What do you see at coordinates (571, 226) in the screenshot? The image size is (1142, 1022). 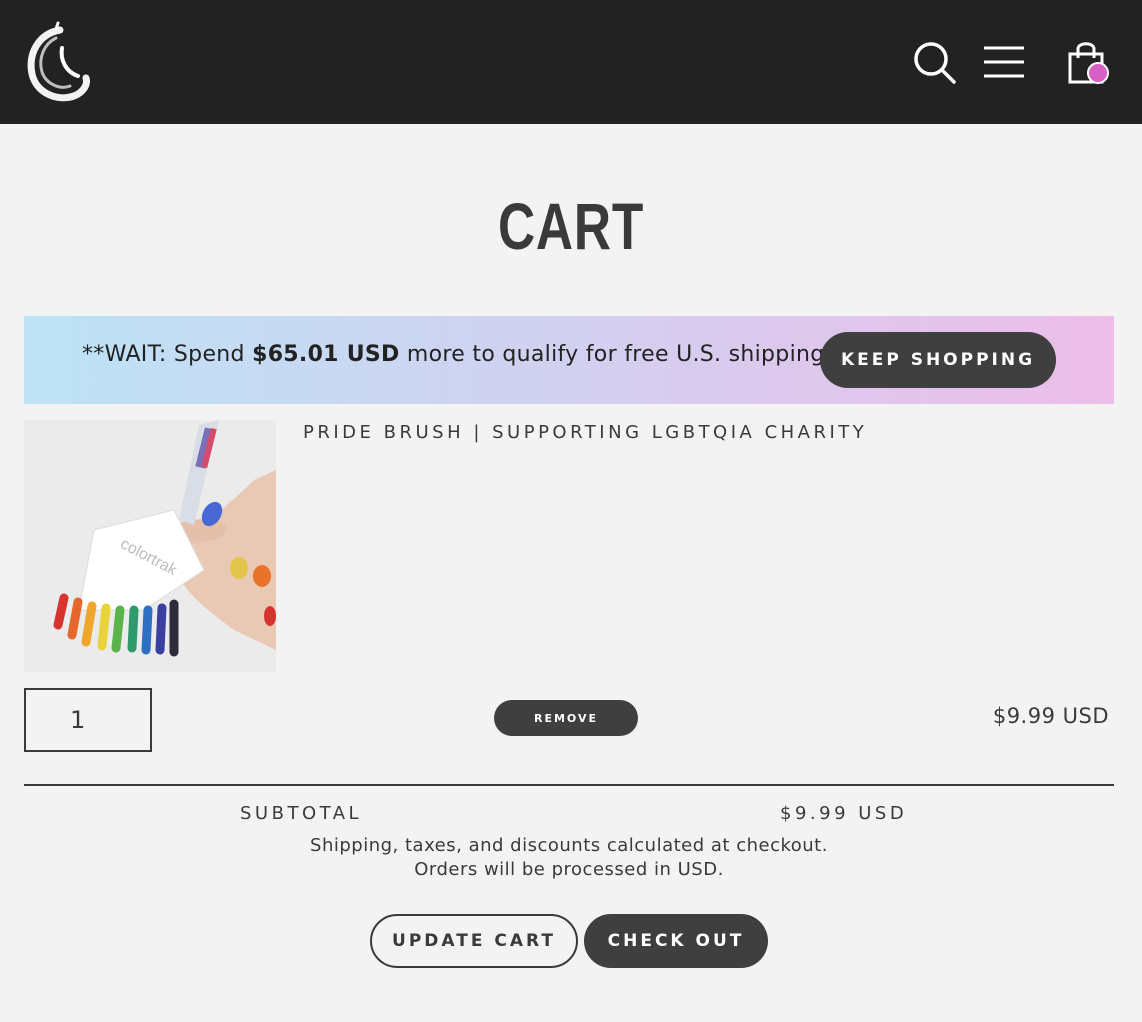 I see `page-title: CART` at bounding box center [571, 226].